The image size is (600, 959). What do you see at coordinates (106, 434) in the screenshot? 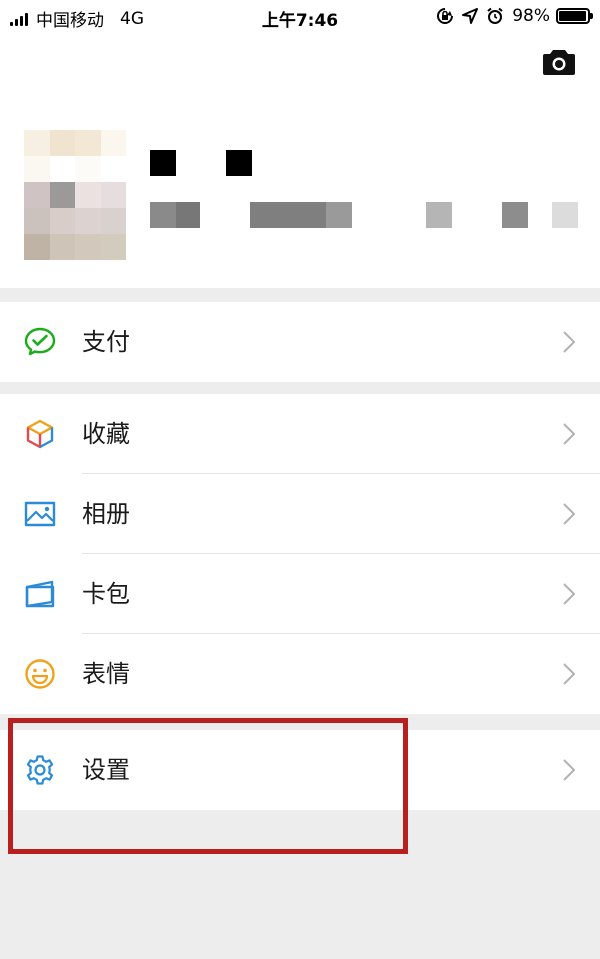
I see `menu-item-favorites-label: 收藏` at bounding box center [106, 434].